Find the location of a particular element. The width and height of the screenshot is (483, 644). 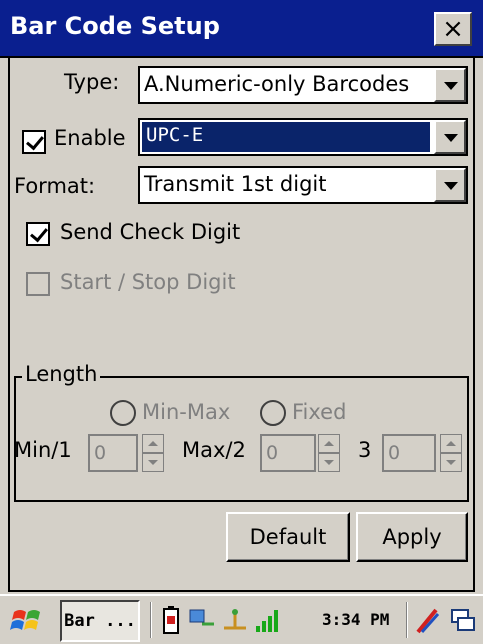

max-input: 0 is located at coordinates (288, 453).